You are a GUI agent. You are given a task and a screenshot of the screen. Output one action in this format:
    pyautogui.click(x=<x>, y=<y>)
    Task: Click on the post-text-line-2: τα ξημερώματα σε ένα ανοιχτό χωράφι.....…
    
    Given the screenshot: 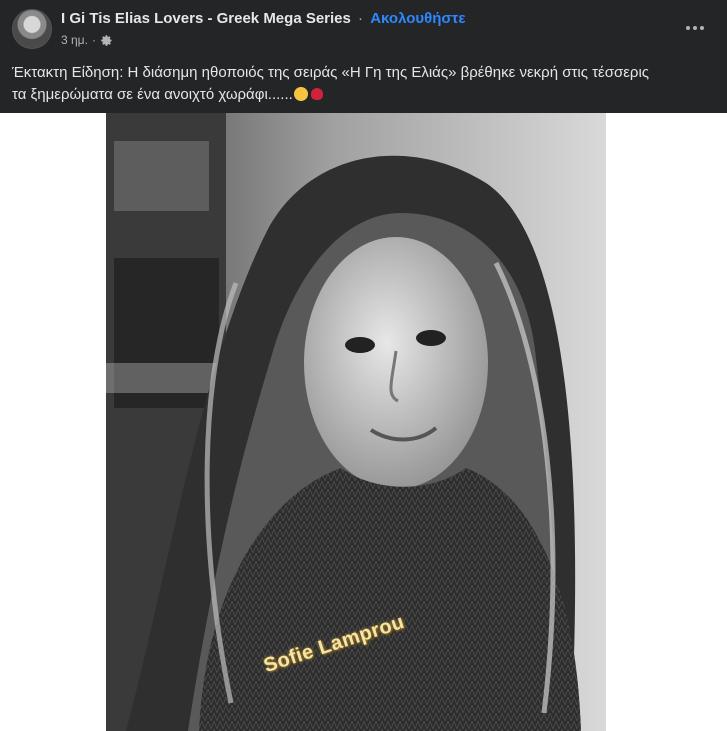 What is the action you would take?
    pyautogui.click(x=362, y=95)
    